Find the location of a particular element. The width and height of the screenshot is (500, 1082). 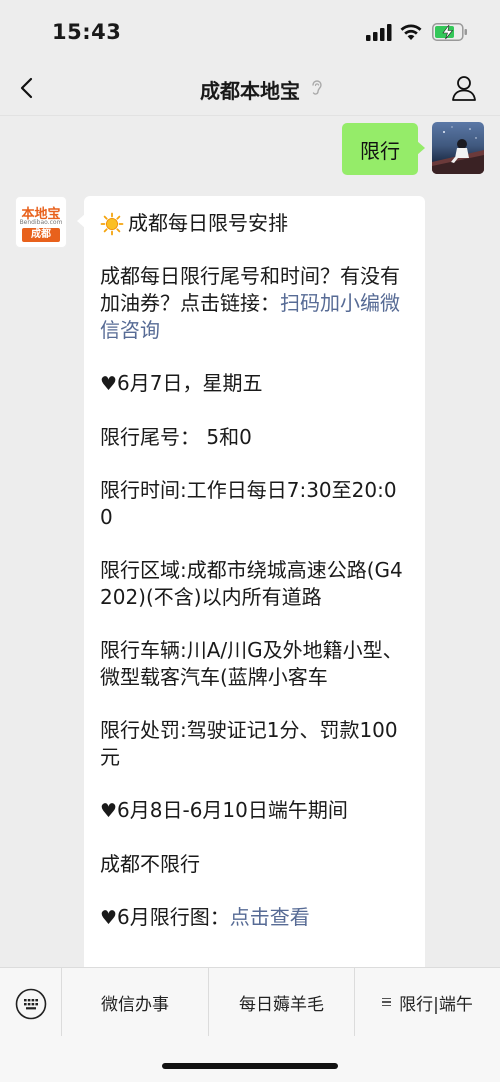

my-avatar is located at coordinates (458, 148).